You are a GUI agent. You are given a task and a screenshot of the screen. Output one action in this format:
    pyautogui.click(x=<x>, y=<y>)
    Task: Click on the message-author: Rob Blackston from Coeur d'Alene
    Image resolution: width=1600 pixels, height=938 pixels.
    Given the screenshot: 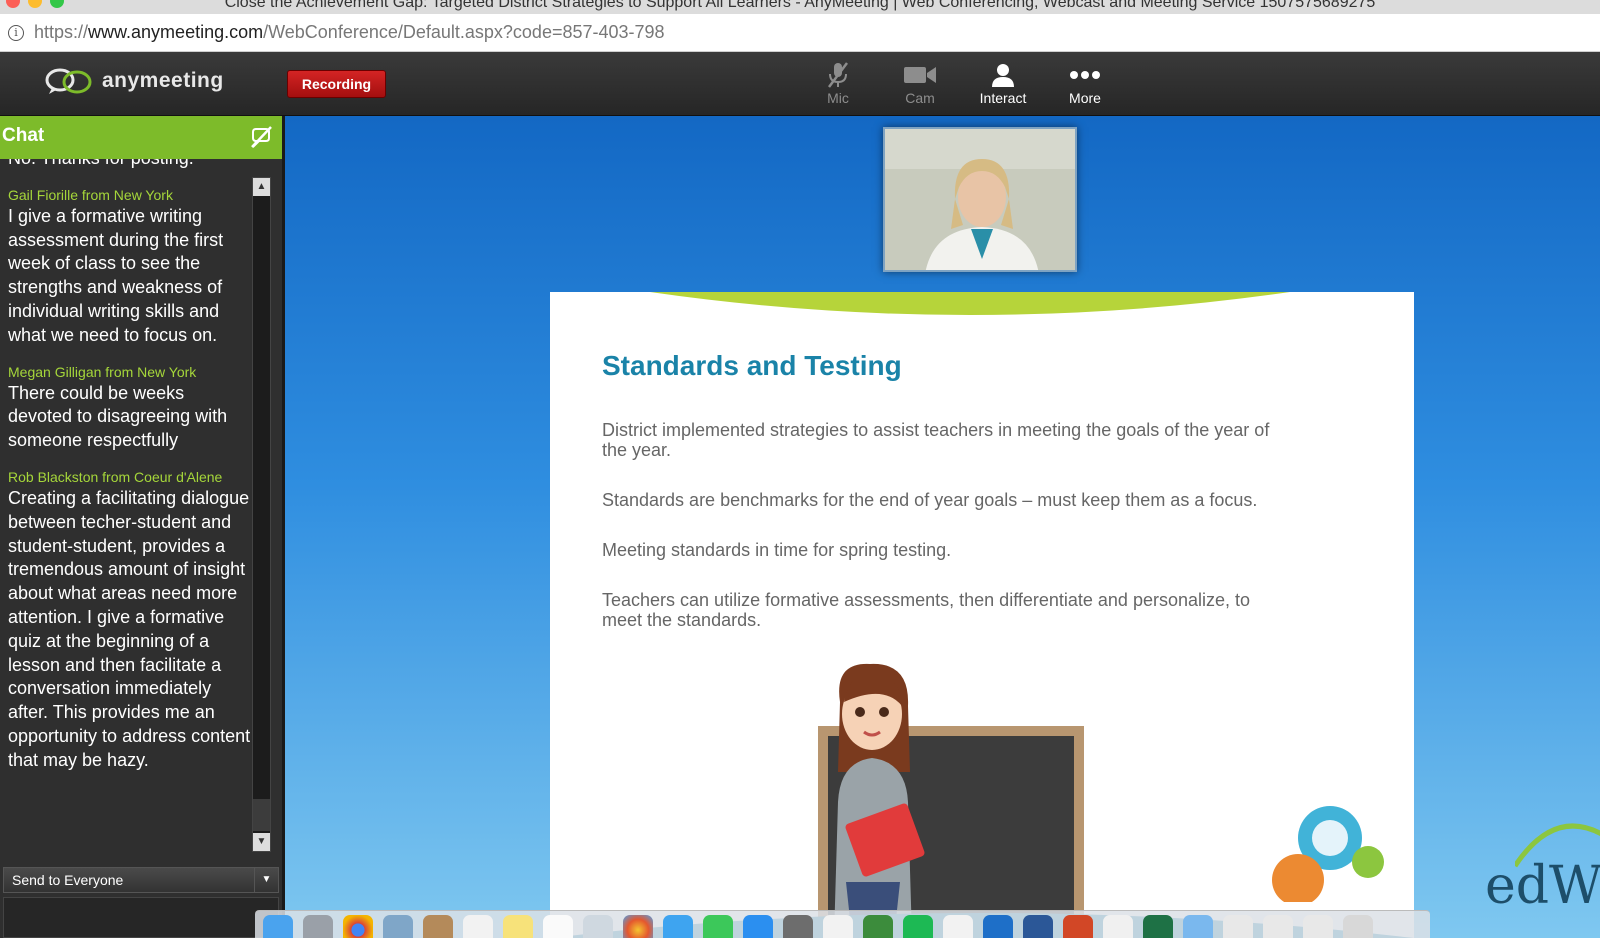 What is the action you would take?
    pyautogui.click(x=115, y=476)
    